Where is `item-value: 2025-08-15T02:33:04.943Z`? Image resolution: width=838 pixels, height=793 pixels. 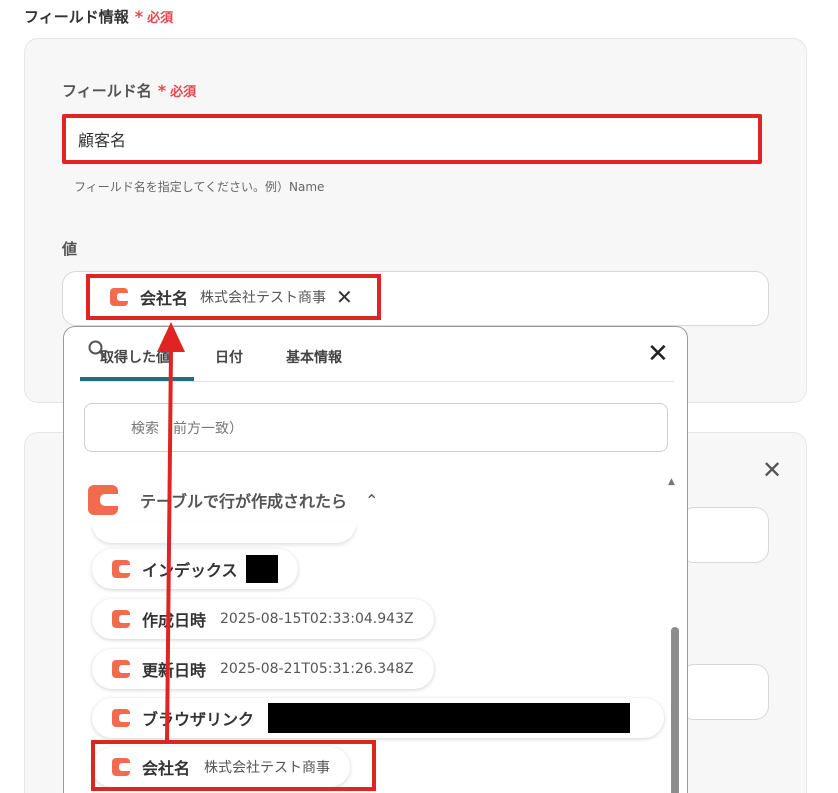 item-value: 2025-08-15T02:33:04.943Z is located at coordinates (317, 619).